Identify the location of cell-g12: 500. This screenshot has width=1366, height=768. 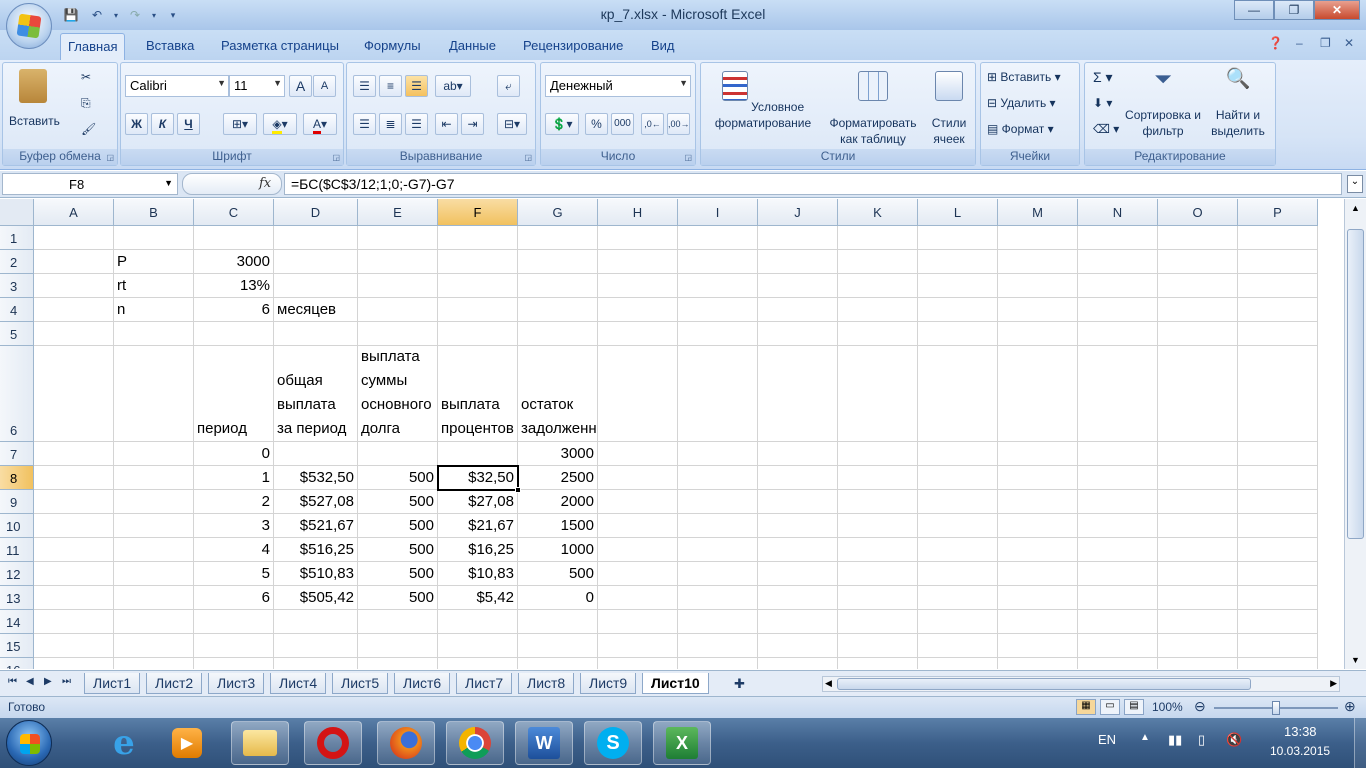
(558, 574).